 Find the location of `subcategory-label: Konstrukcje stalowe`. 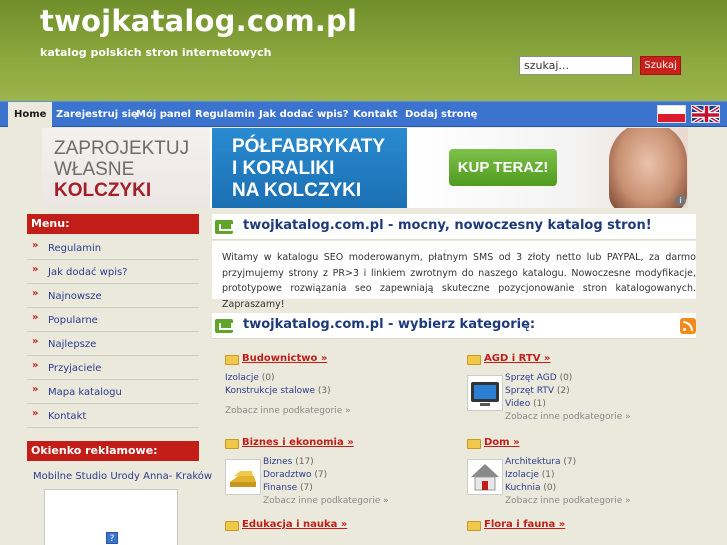

subcategory-label: Konstrukcje stalowe is located at coordinates (270, 391).